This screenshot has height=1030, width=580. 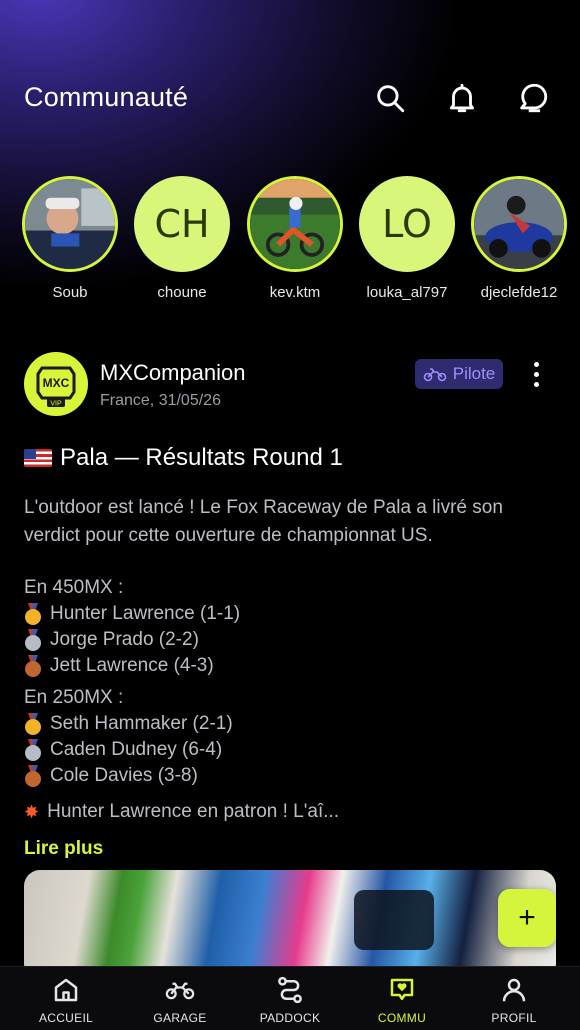 I want to click on story-item: CH choune, so click(x=182, y=238).